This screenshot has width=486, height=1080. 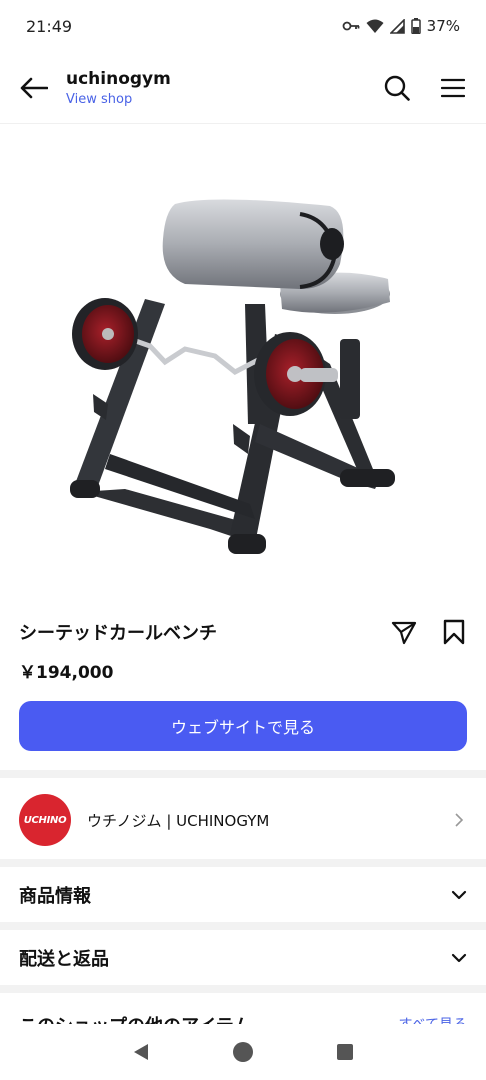 What do you see at coordinates (243, 895) in the screenshot?
I see `product-info-accordion: 商品情報` at bounding box center [243, 895].